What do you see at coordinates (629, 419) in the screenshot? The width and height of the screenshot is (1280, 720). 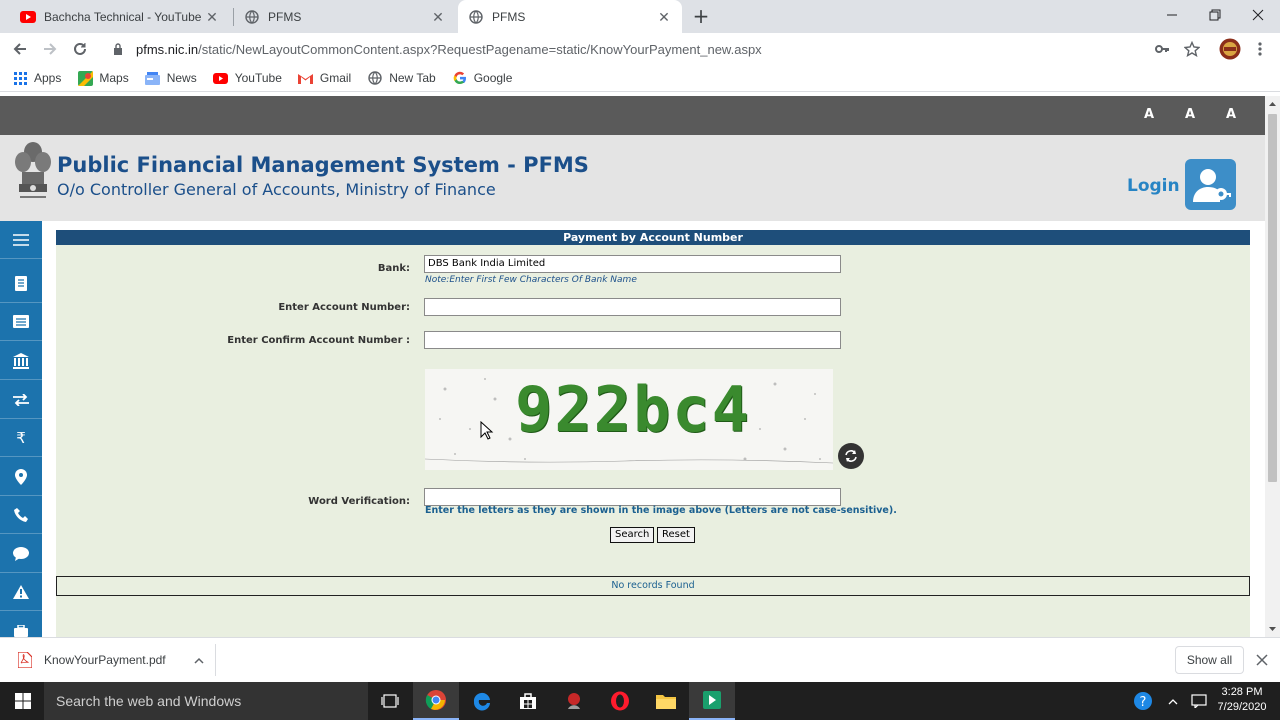 I see `captcha-image: 922bc4` at bounding box center [629, 419].